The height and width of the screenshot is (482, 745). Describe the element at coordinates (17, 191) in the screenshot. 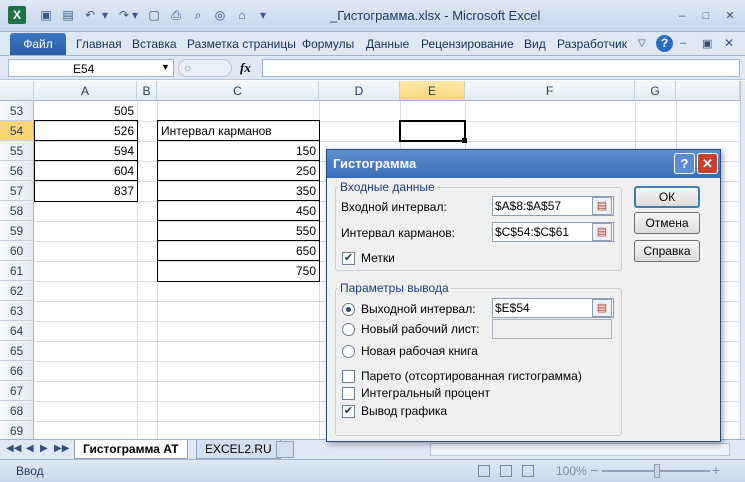

I see `row-header: 57` at that location.